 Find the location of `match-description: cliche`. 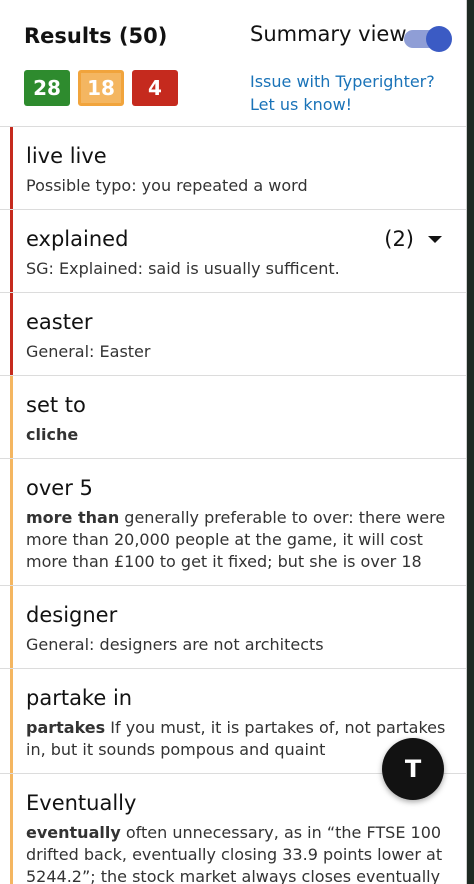

match-description: cliche is located at coordinates (238, 435).